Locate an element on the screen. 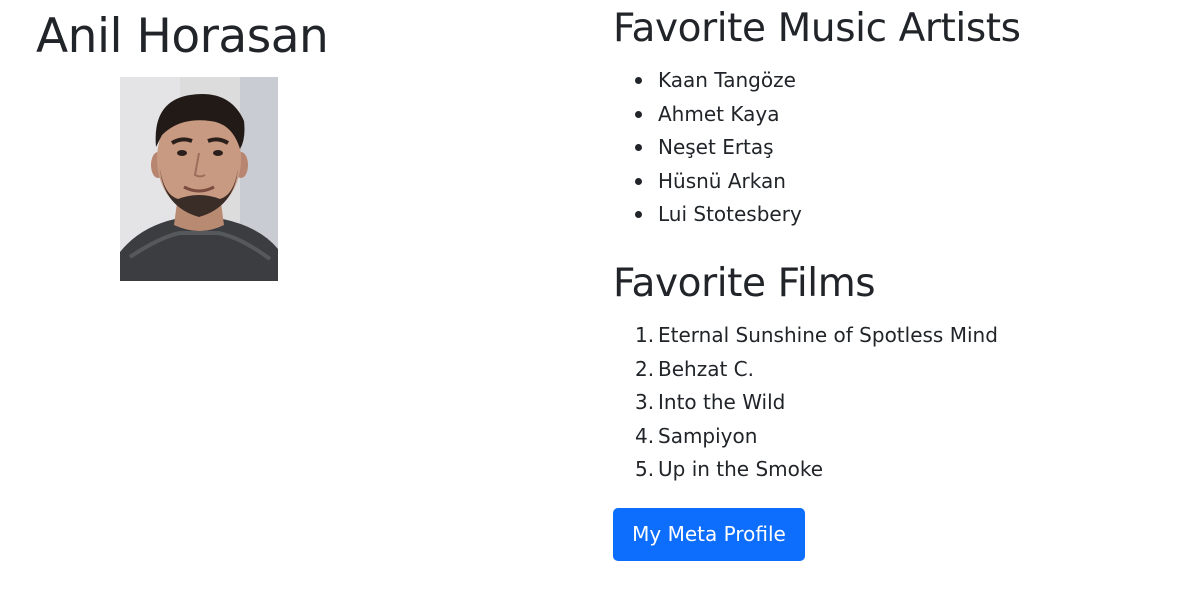 The width and height of the screenshot is (1184, 614). list-item: Ahmet Kaya is located at coordinates (707, 115).